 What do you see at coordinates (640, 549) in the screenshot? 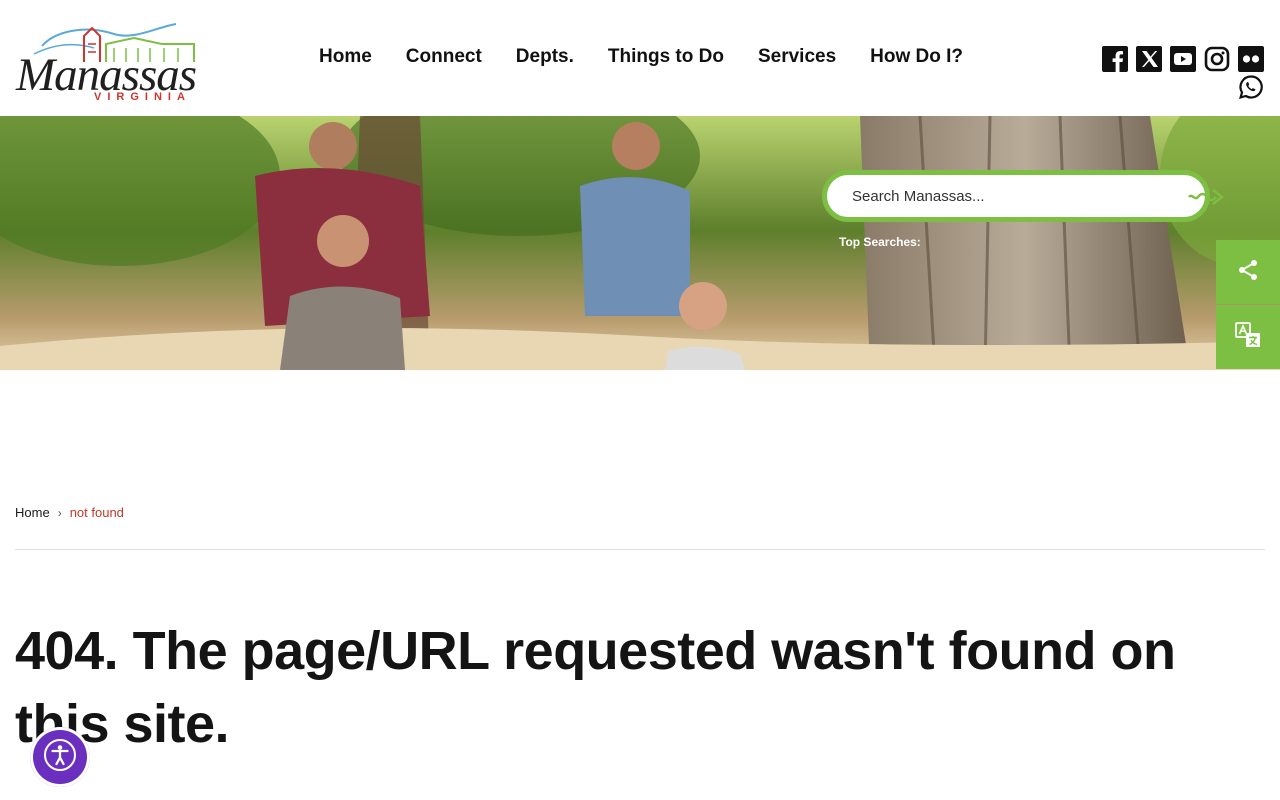
I see `breadcrumb-divider` at bounding box center [640, 549].